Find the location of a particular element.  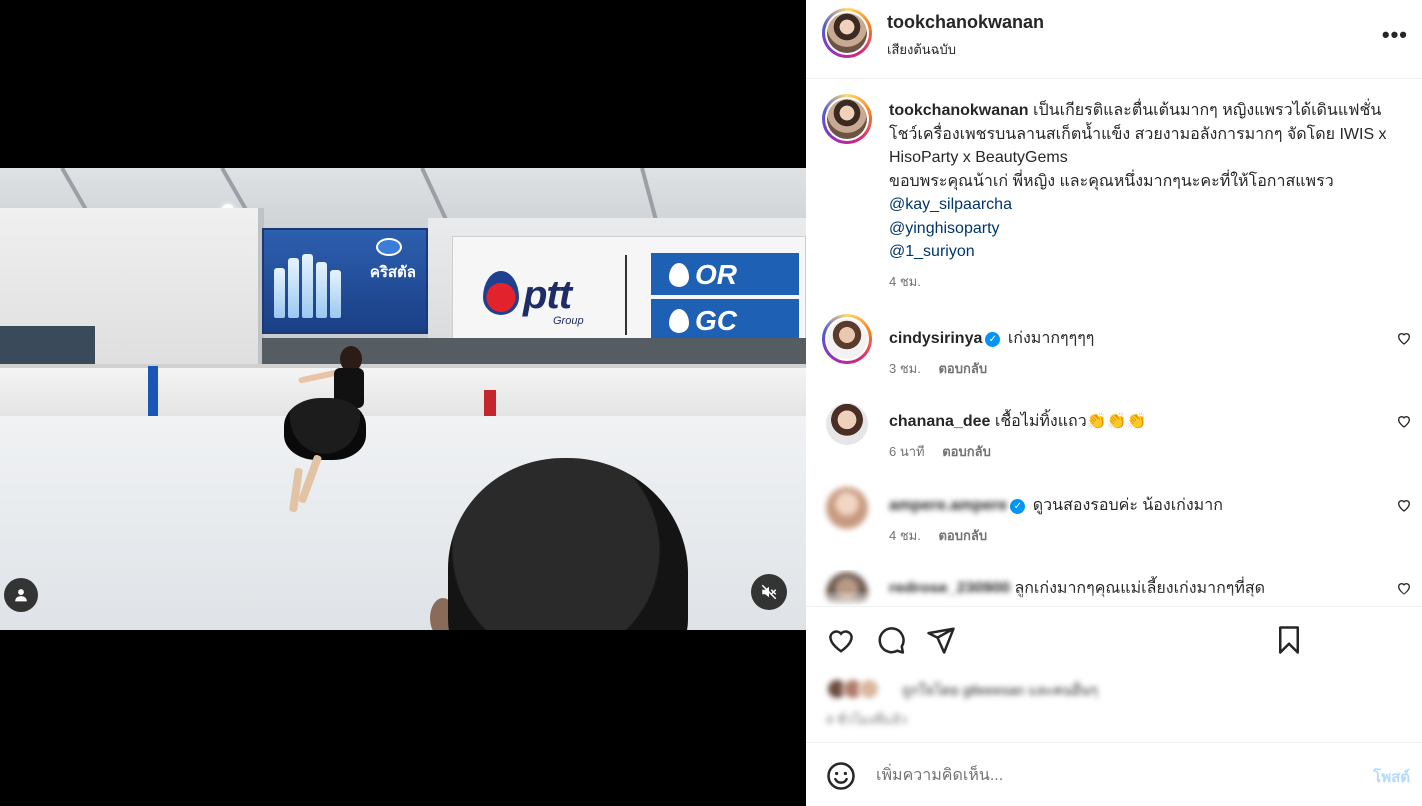

post-time-ago: 4 ชั่วโมงที่แล้ว is located at coordinates (866, 719).